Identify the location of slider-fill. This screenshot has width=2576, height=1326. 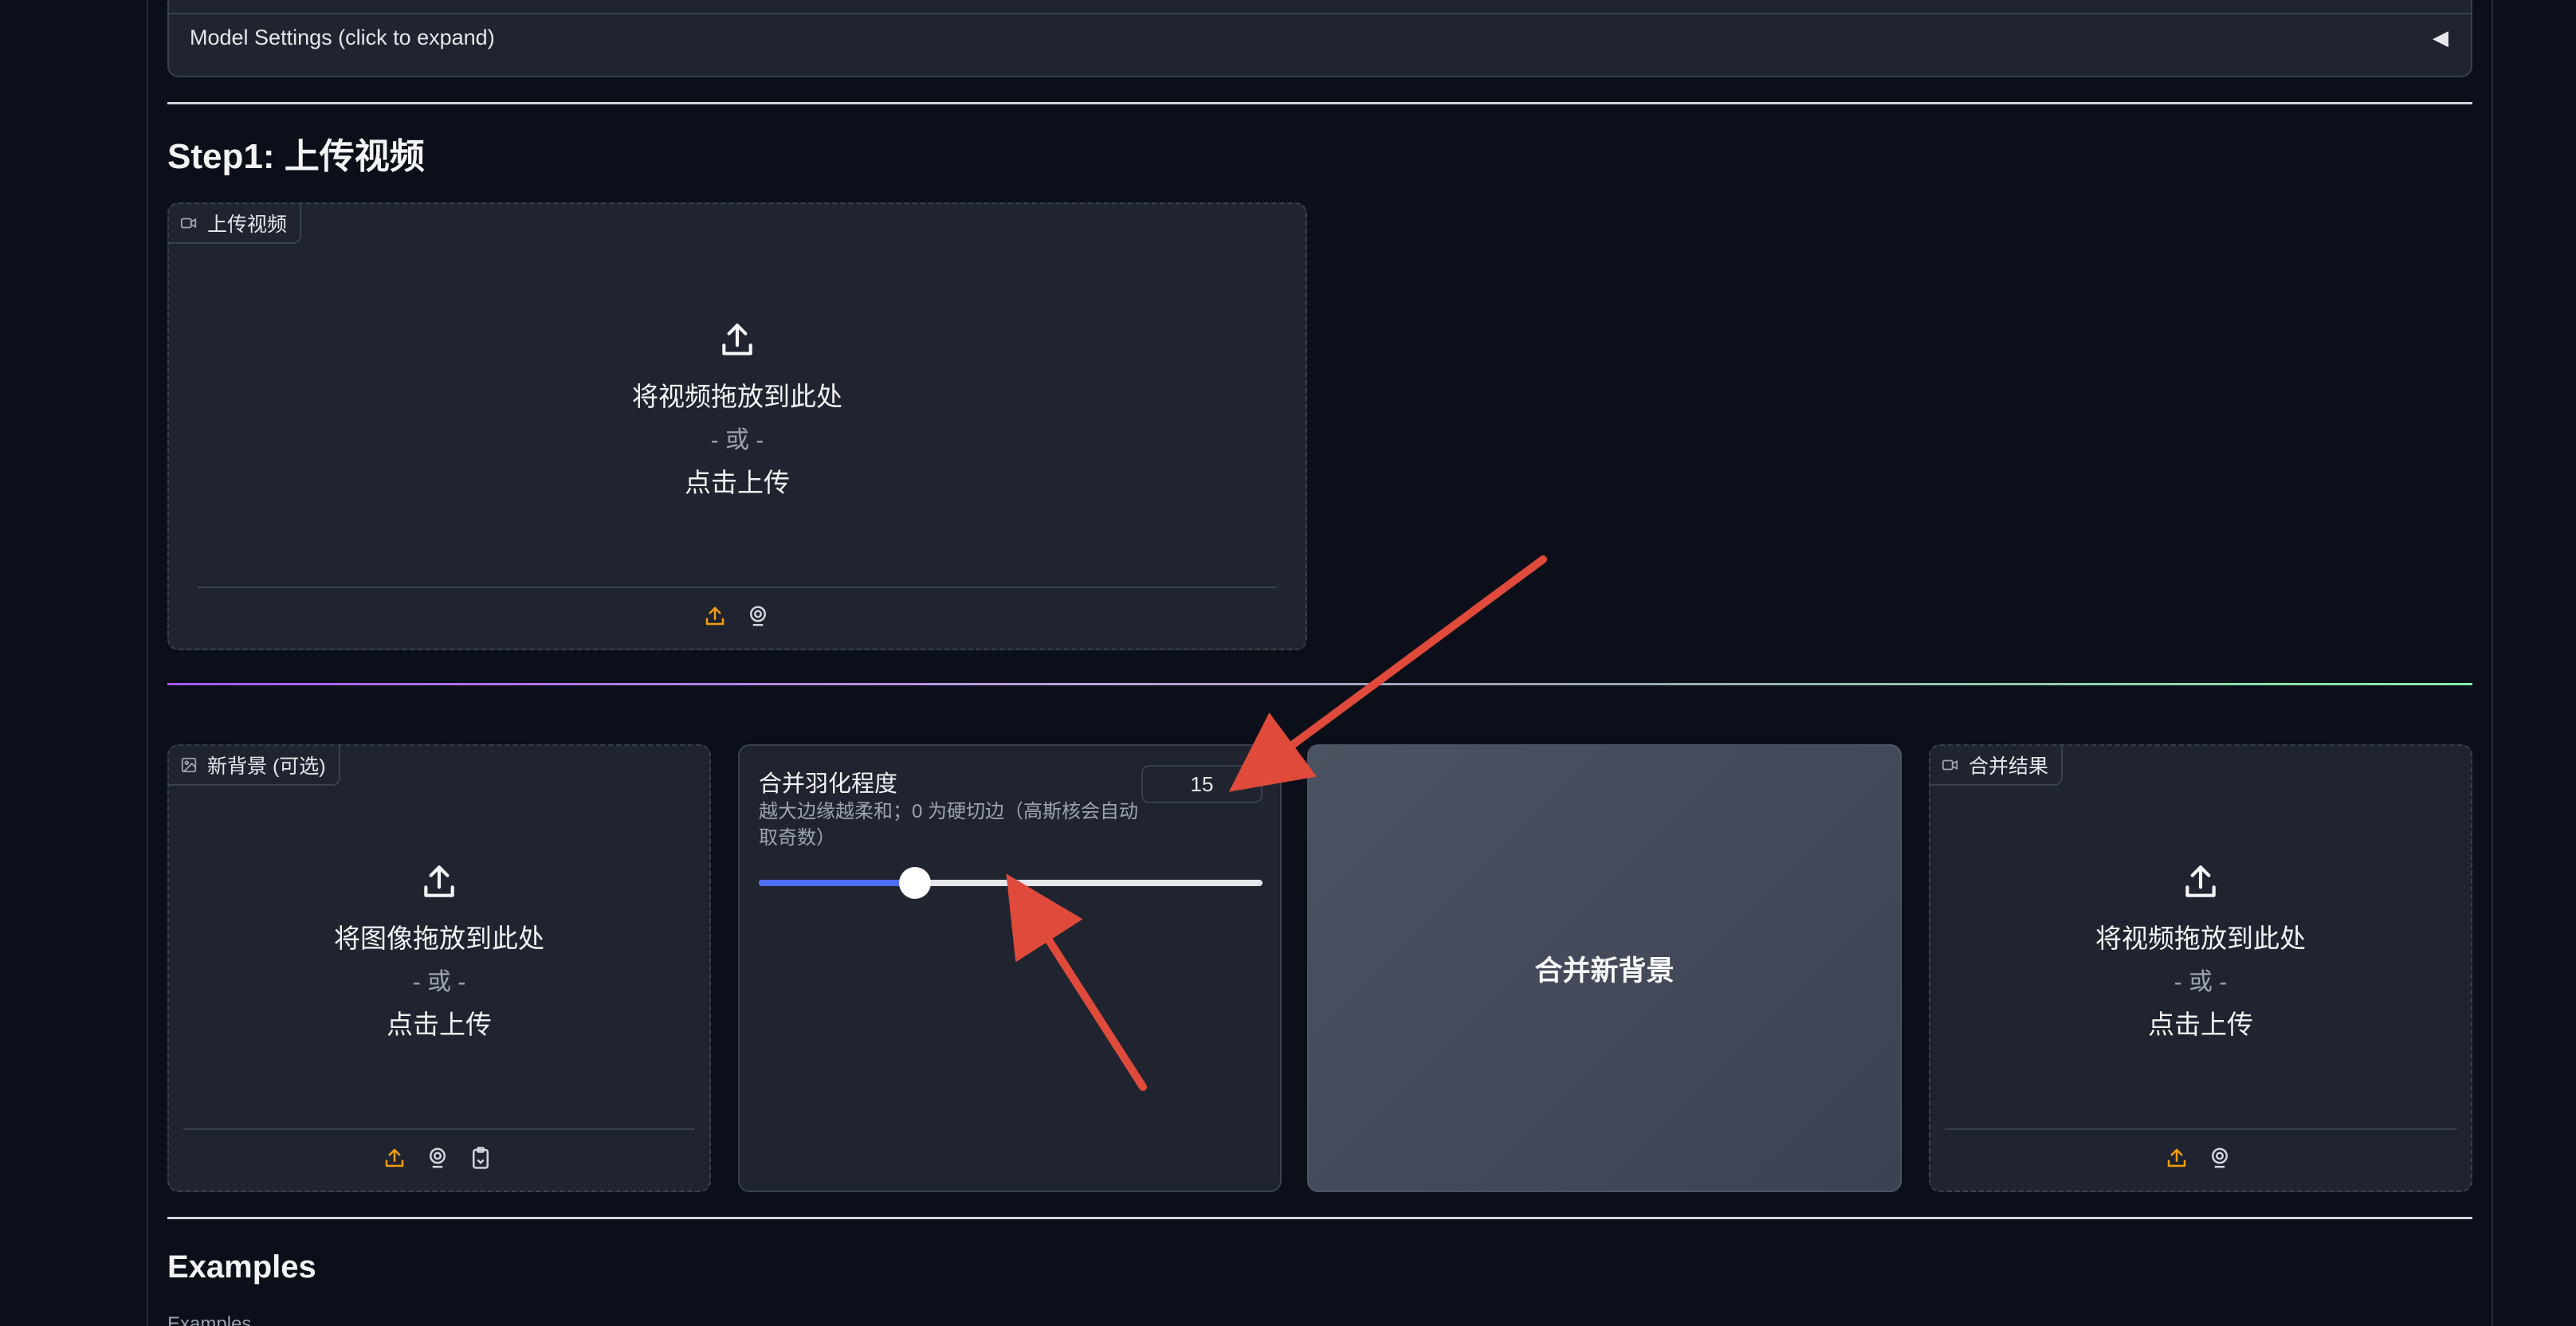
(837, 883).